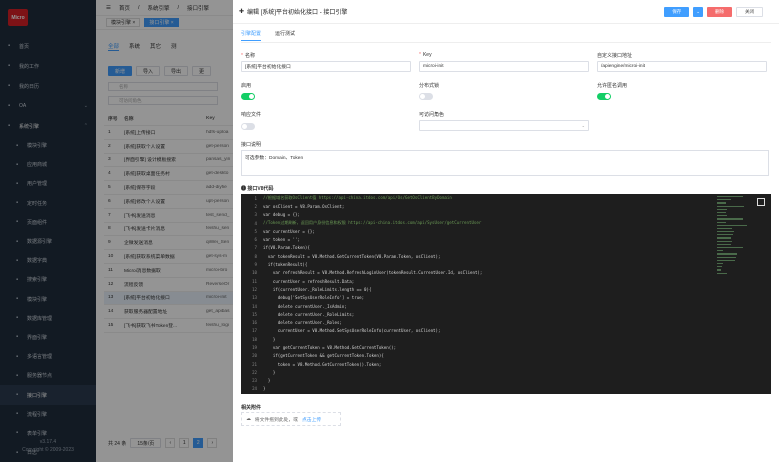 The image size is (779, 462). I want to click on line-number: 6, so click(255, 240).